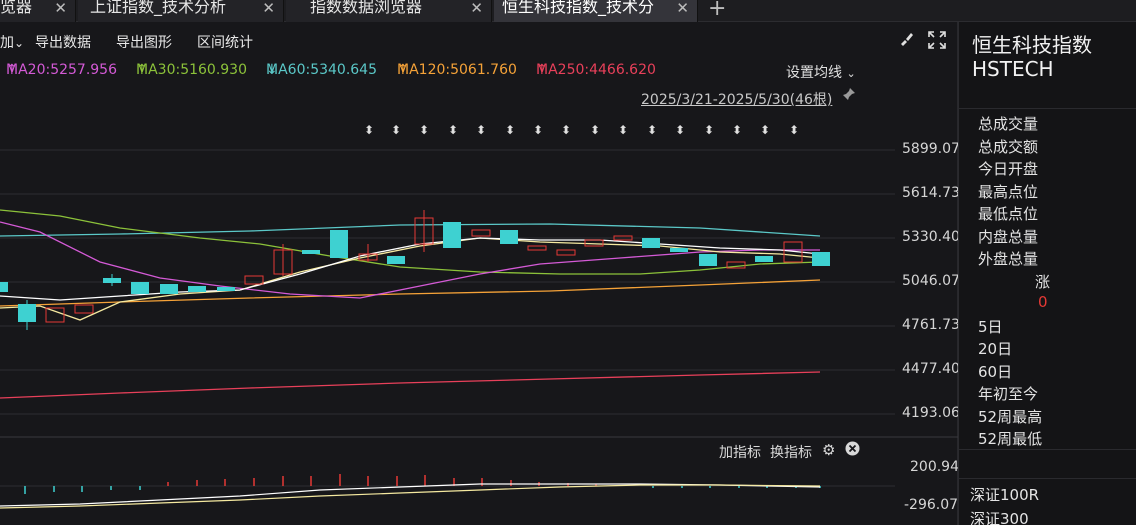  What do you see at coordinates (931, 325) in the screenshot?
I see `price-axis-label: 4761.73` at bounding box center [931, 325].